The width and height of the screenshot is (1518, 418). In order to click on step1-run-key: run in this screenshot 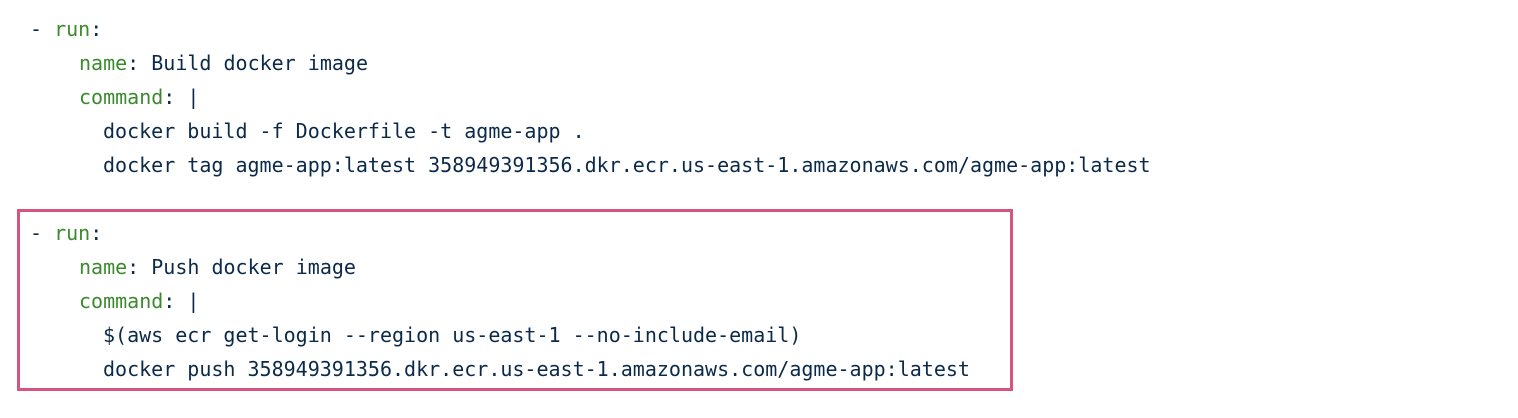, I will do `click(72, 29)`.